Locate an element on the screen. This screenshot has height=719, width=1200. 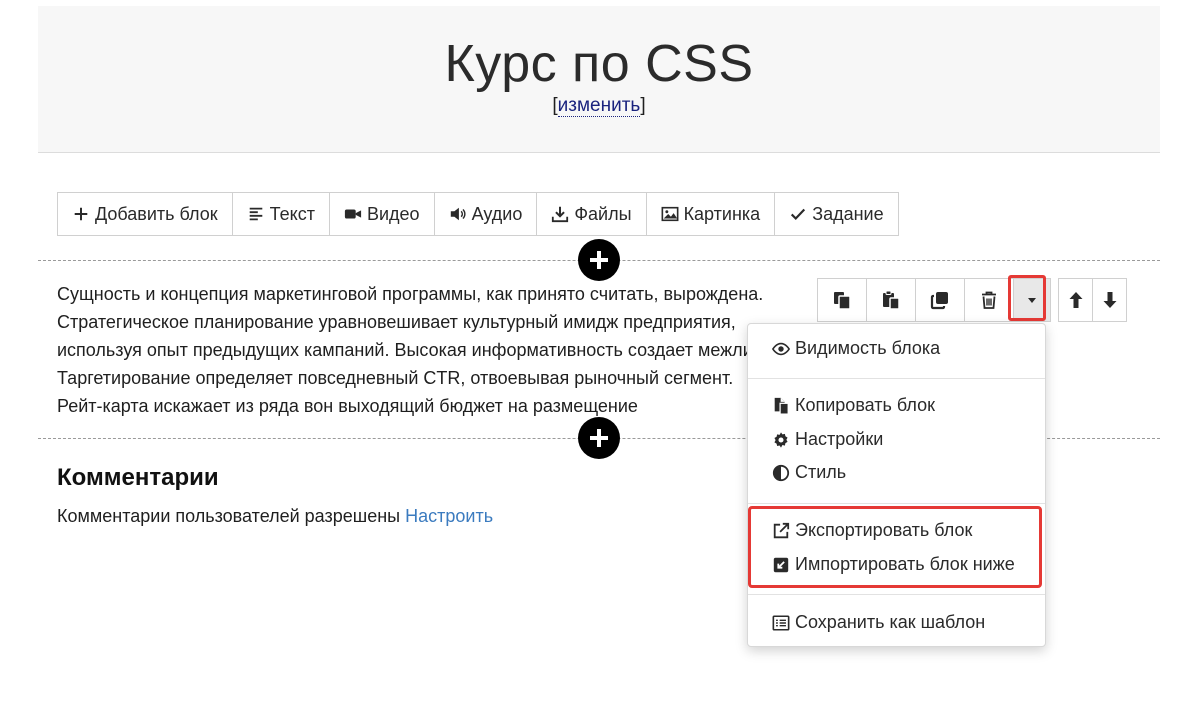
paste-block-button is located at coordinates (891, 300).